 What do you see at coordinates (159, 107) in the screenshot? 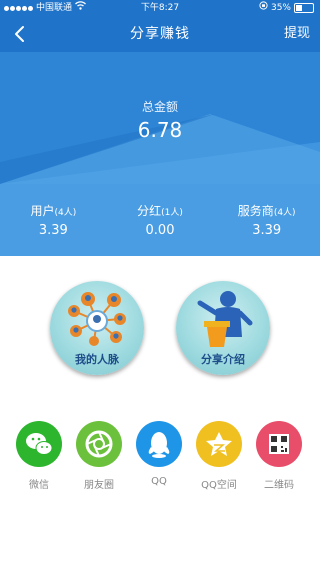
I see `total-label: 总金额` at bounding box center [159, 107].